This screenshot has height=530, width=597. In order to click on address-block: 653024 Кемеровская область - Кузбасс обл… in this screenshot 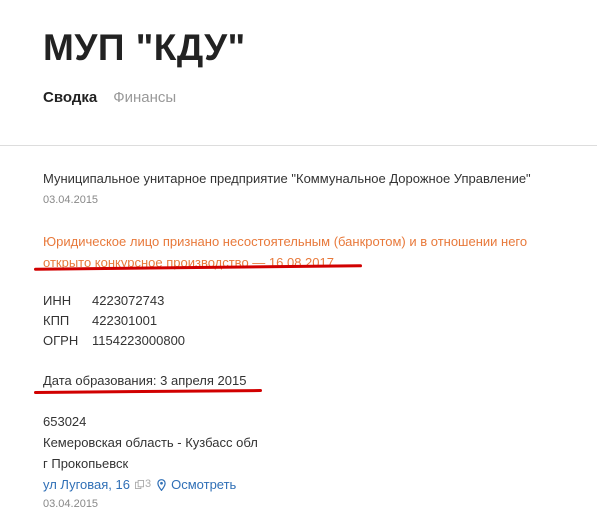, I will do `click(150, 453)`.